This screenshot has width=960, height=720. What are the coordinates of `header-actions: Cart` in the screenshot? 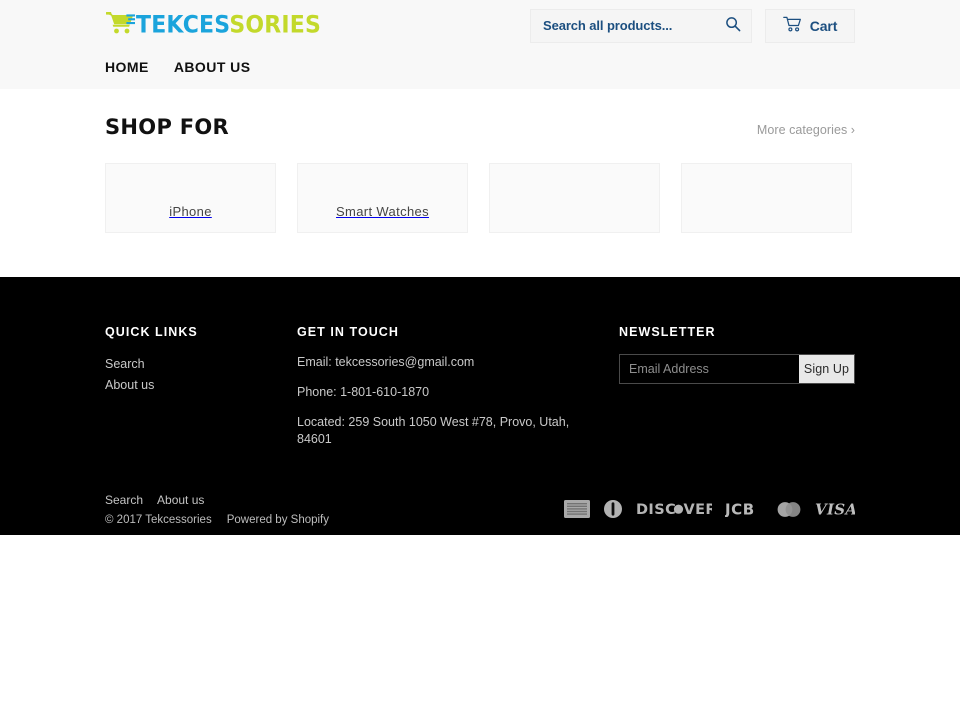 It's located at (692, 25).